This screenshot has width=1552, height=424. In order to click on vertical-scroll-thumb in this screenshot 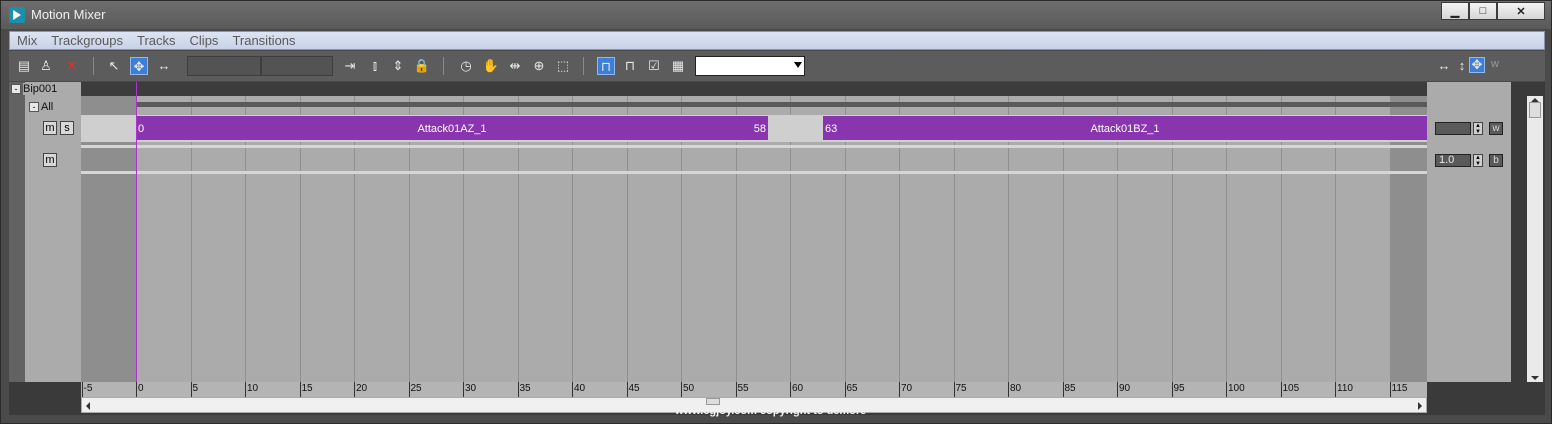, I will do `click(1535, 110)`.